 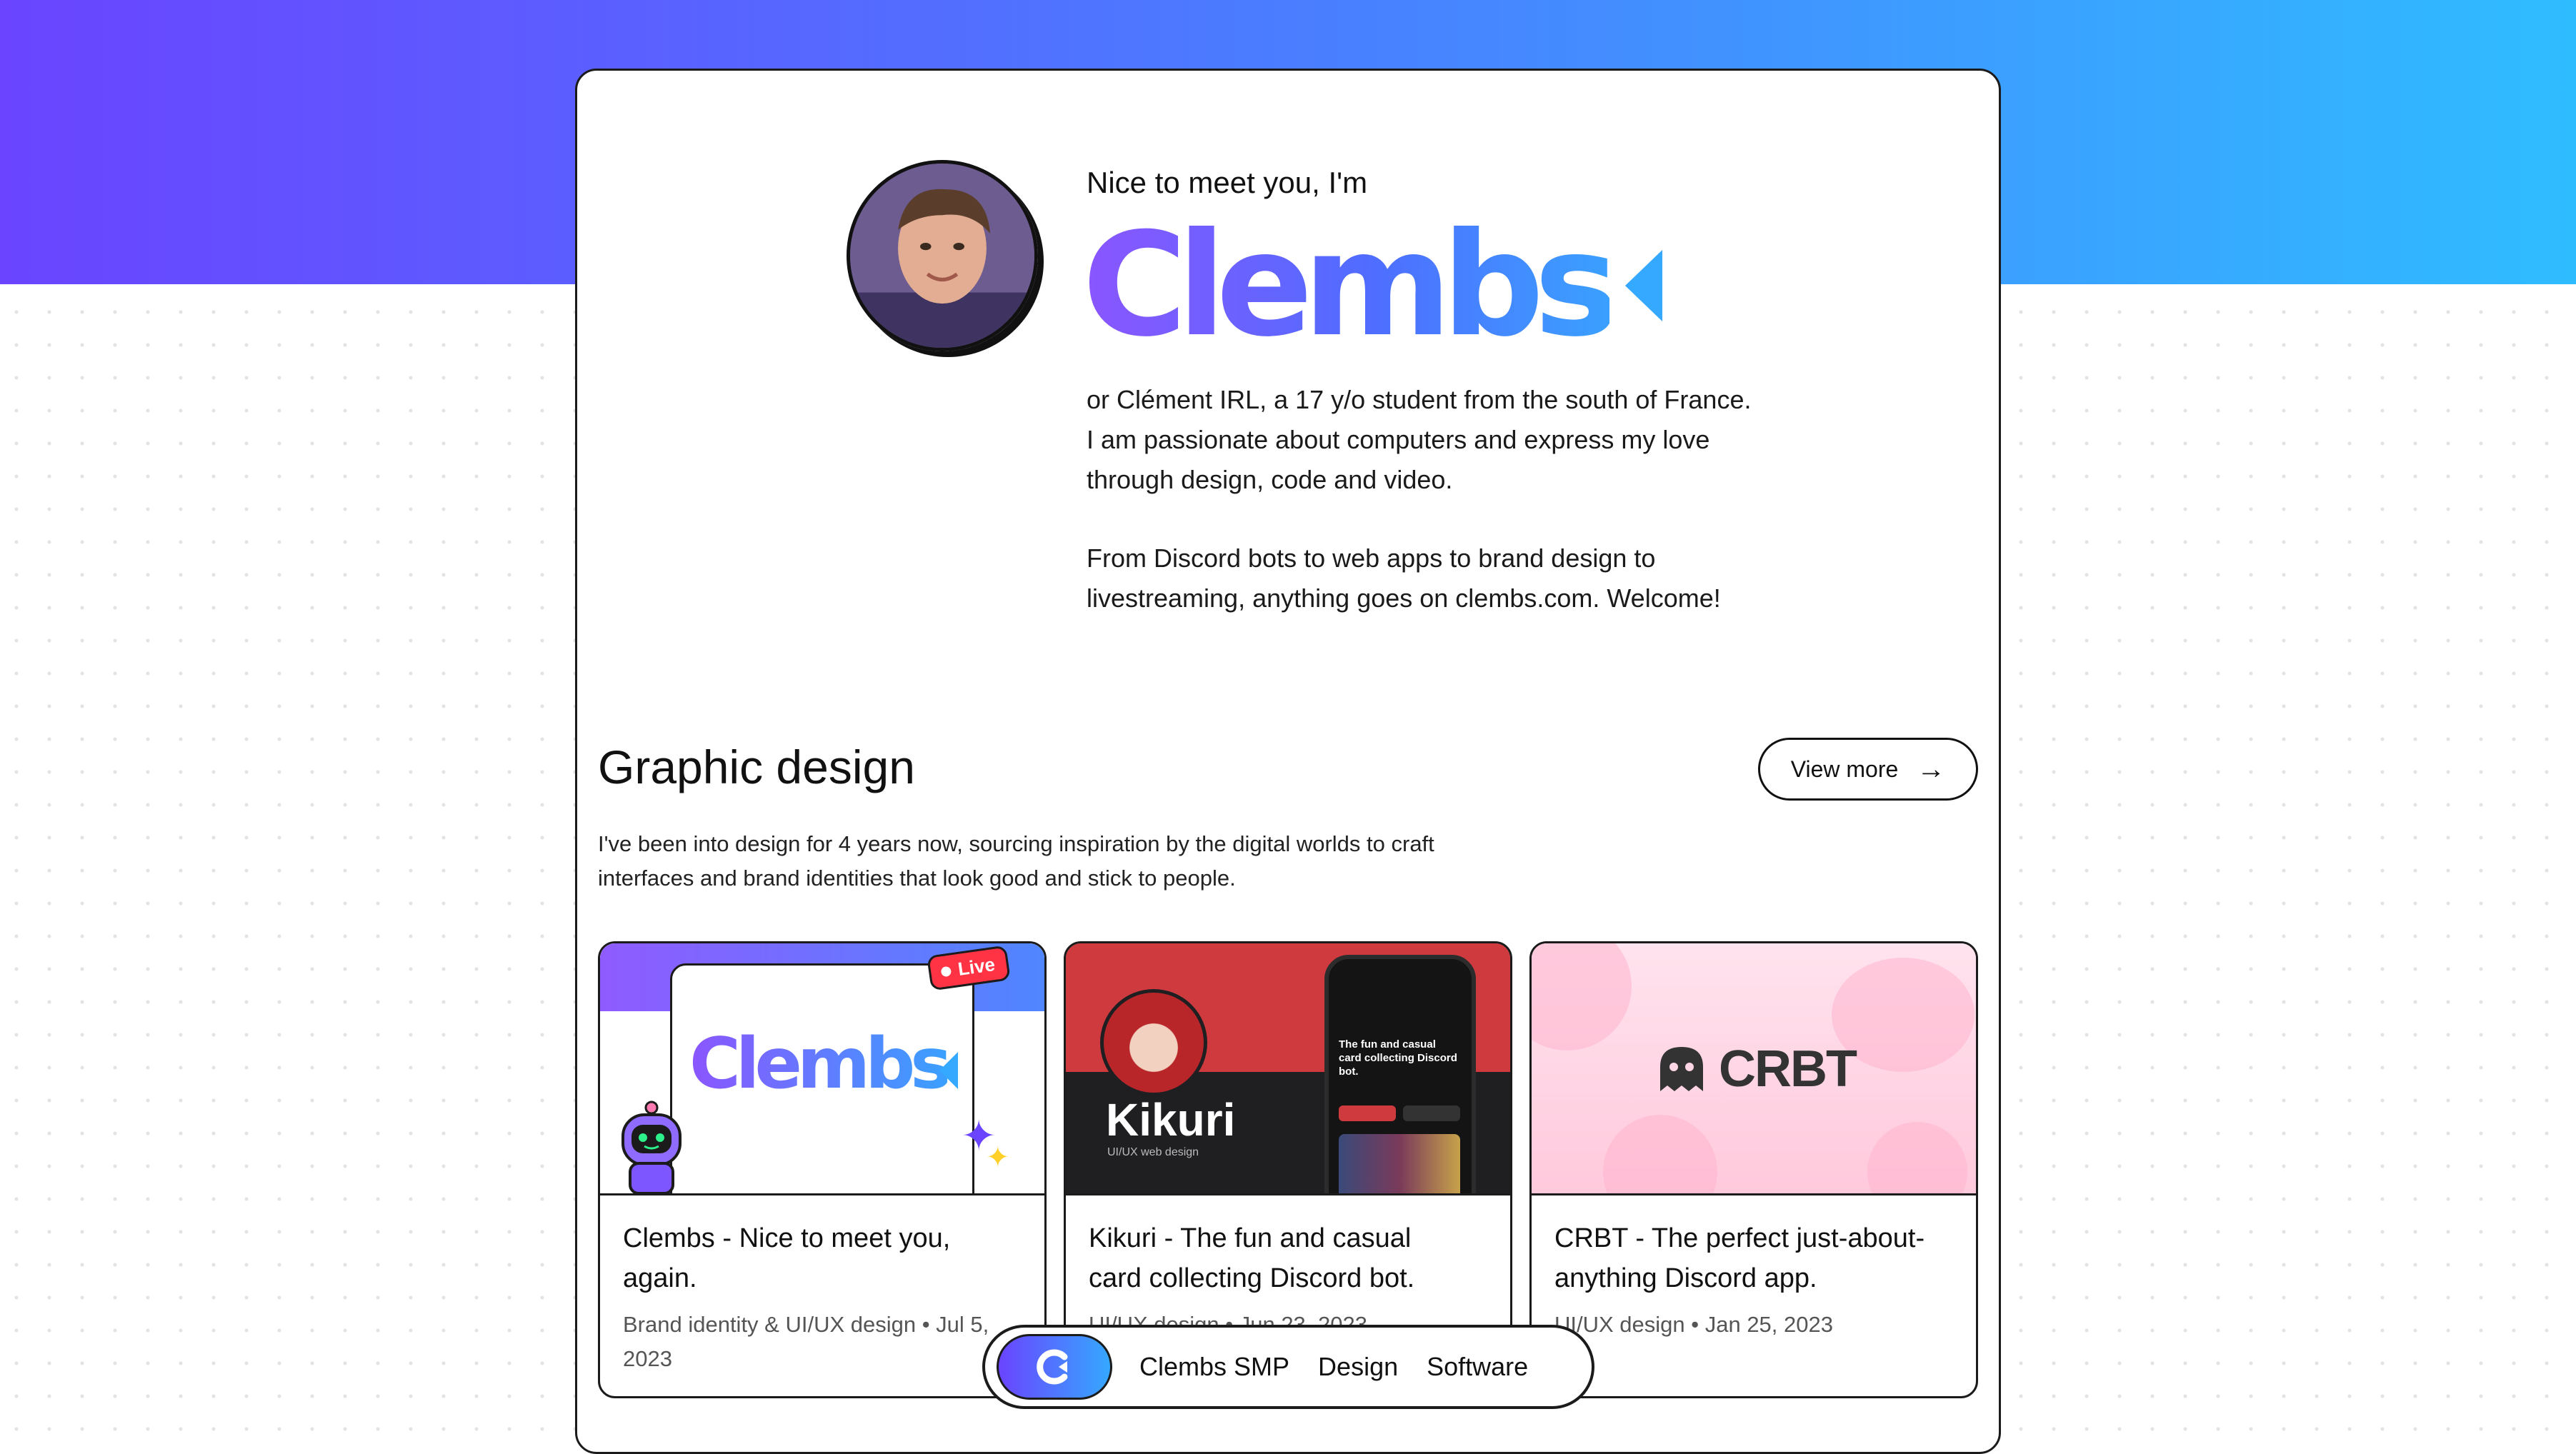 What do you see at coordinates (1214, 1367) in the screenshot?
I see `nav-item-clembs-smp: Clembs SMP` at bounding box center [1214, 1367].